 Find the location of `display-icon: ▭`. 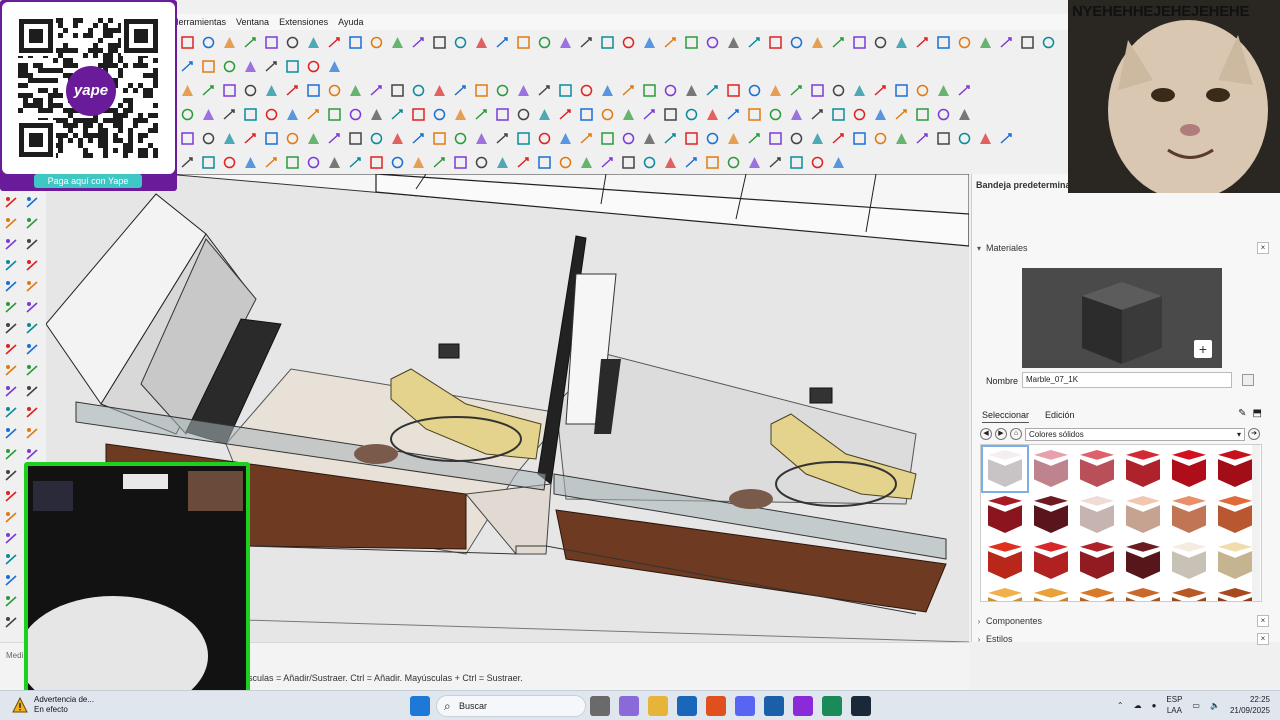

display-icon: ▭ is located at coordinates (1196, 705).